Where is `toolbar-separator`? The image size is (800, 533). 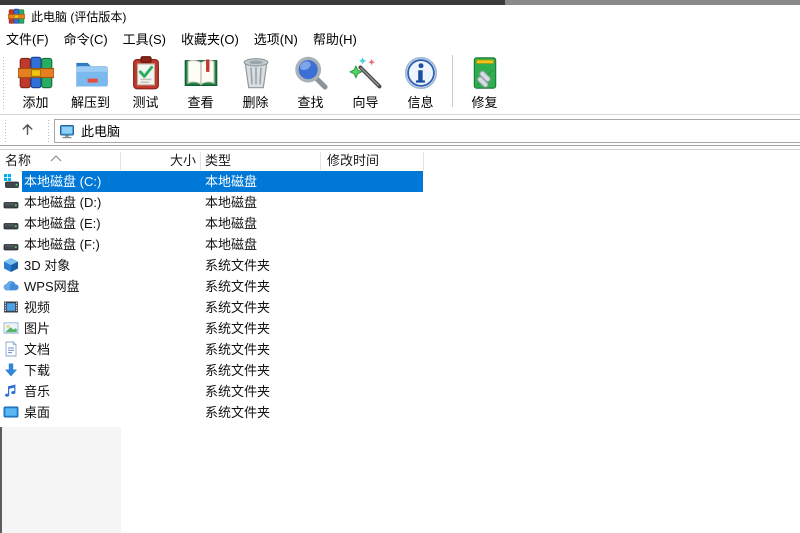 toolbar-separator is located at coordinates (452, 81).